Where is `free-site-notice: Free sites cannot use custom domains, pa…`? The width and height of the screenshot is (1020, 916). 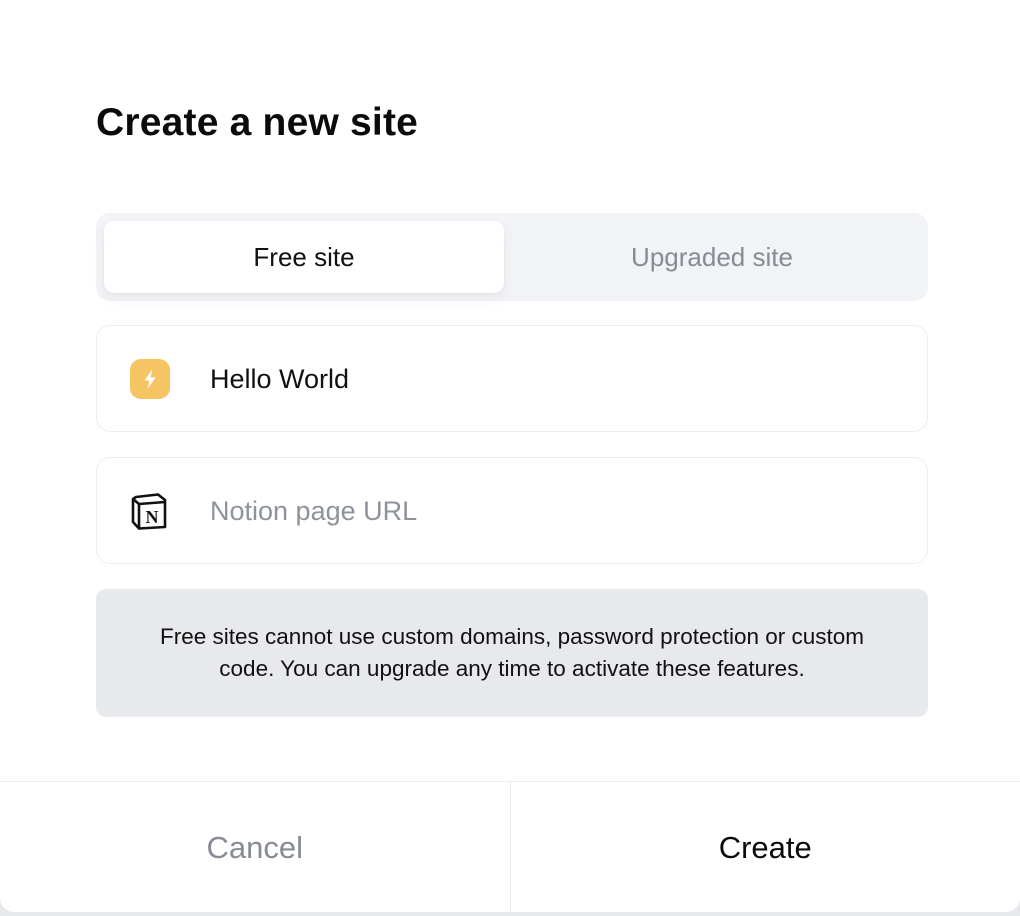 free-site-notice: Free sites cannot use custom domains, pa… is located at coordinates (512, 653).